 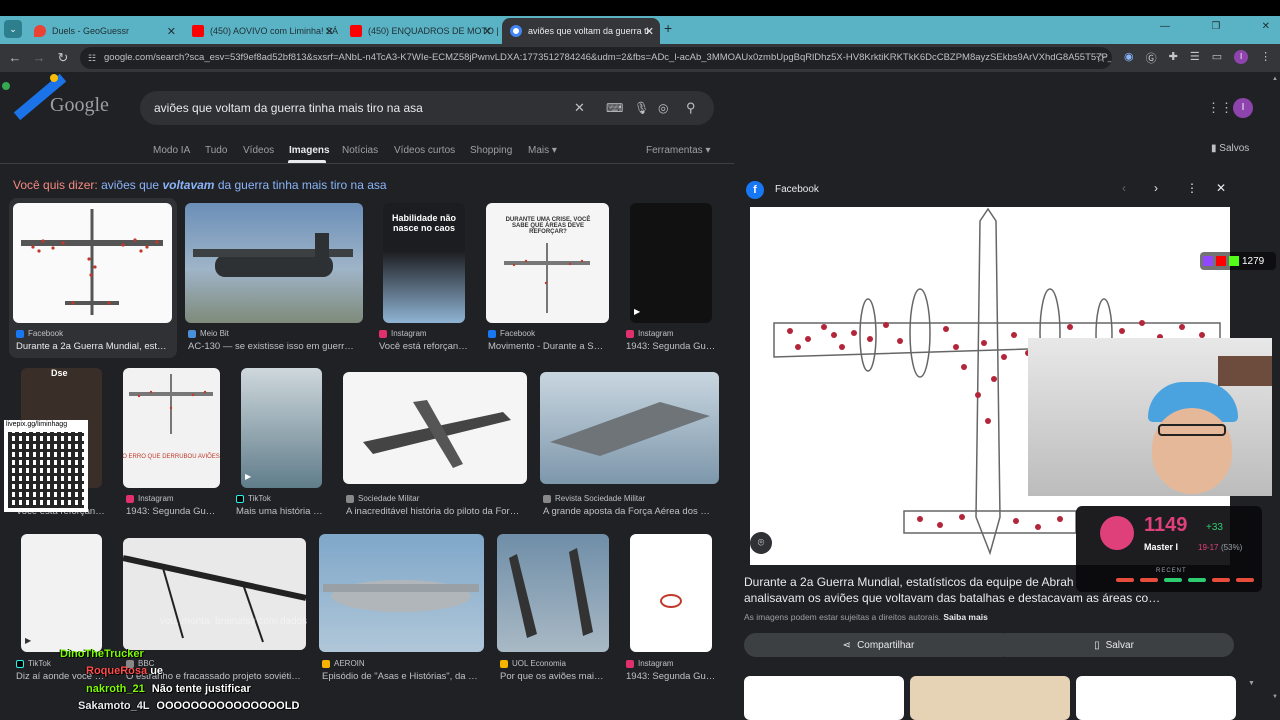 I want to click on restore-icon: ❐, so click(x=1215, y=26).